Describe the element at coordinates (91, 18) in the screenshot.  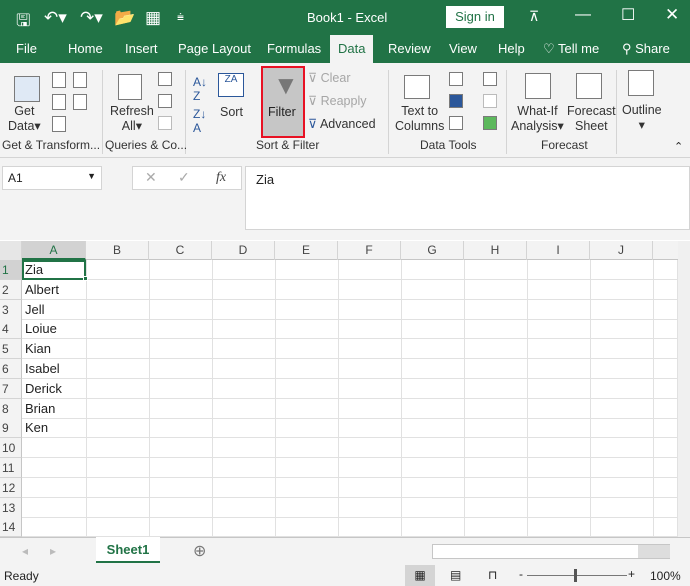
I see `redo-icon: ↷▾` at that location.